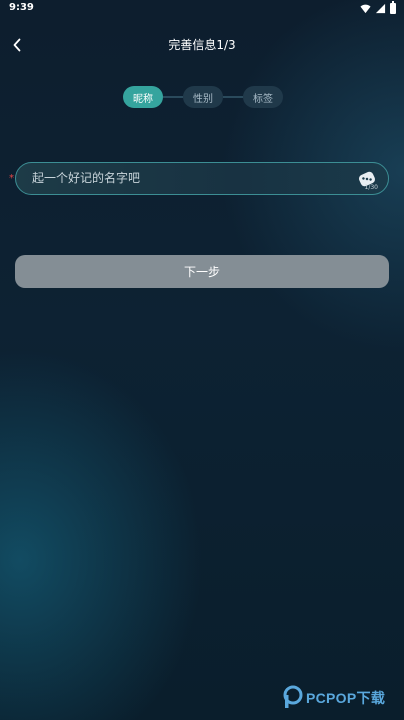 The height and width of the screenshot is (720, 404). I want to click on watermark: PCPOP下载, so click(342, 702).